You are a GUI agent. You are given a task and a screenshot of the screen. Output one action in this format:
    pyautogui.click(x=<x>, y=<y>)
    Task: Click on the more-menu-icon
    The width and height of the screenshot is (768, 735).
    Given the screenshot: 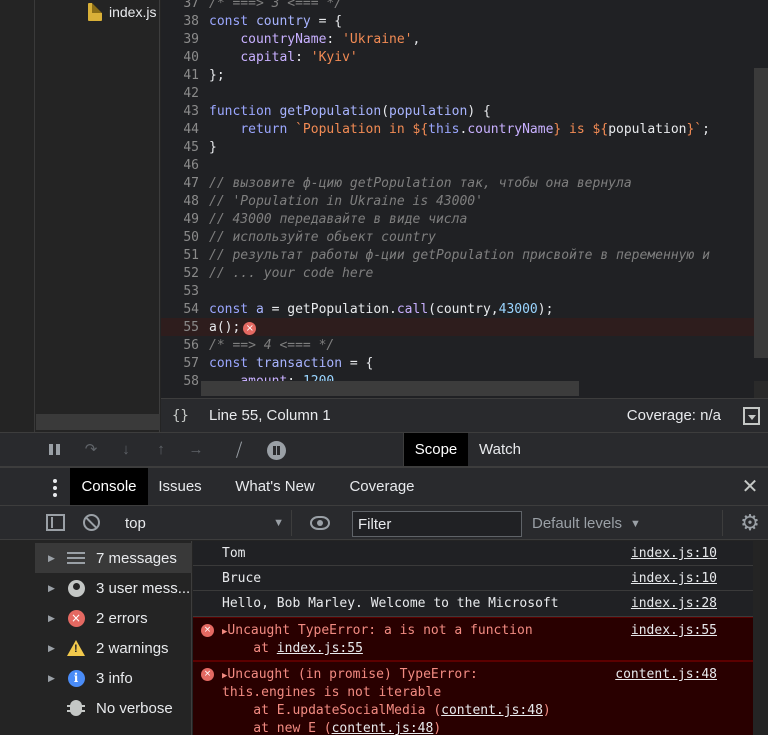 What is the action you would take?
    pyautogui.click(x=55, y=488)
    